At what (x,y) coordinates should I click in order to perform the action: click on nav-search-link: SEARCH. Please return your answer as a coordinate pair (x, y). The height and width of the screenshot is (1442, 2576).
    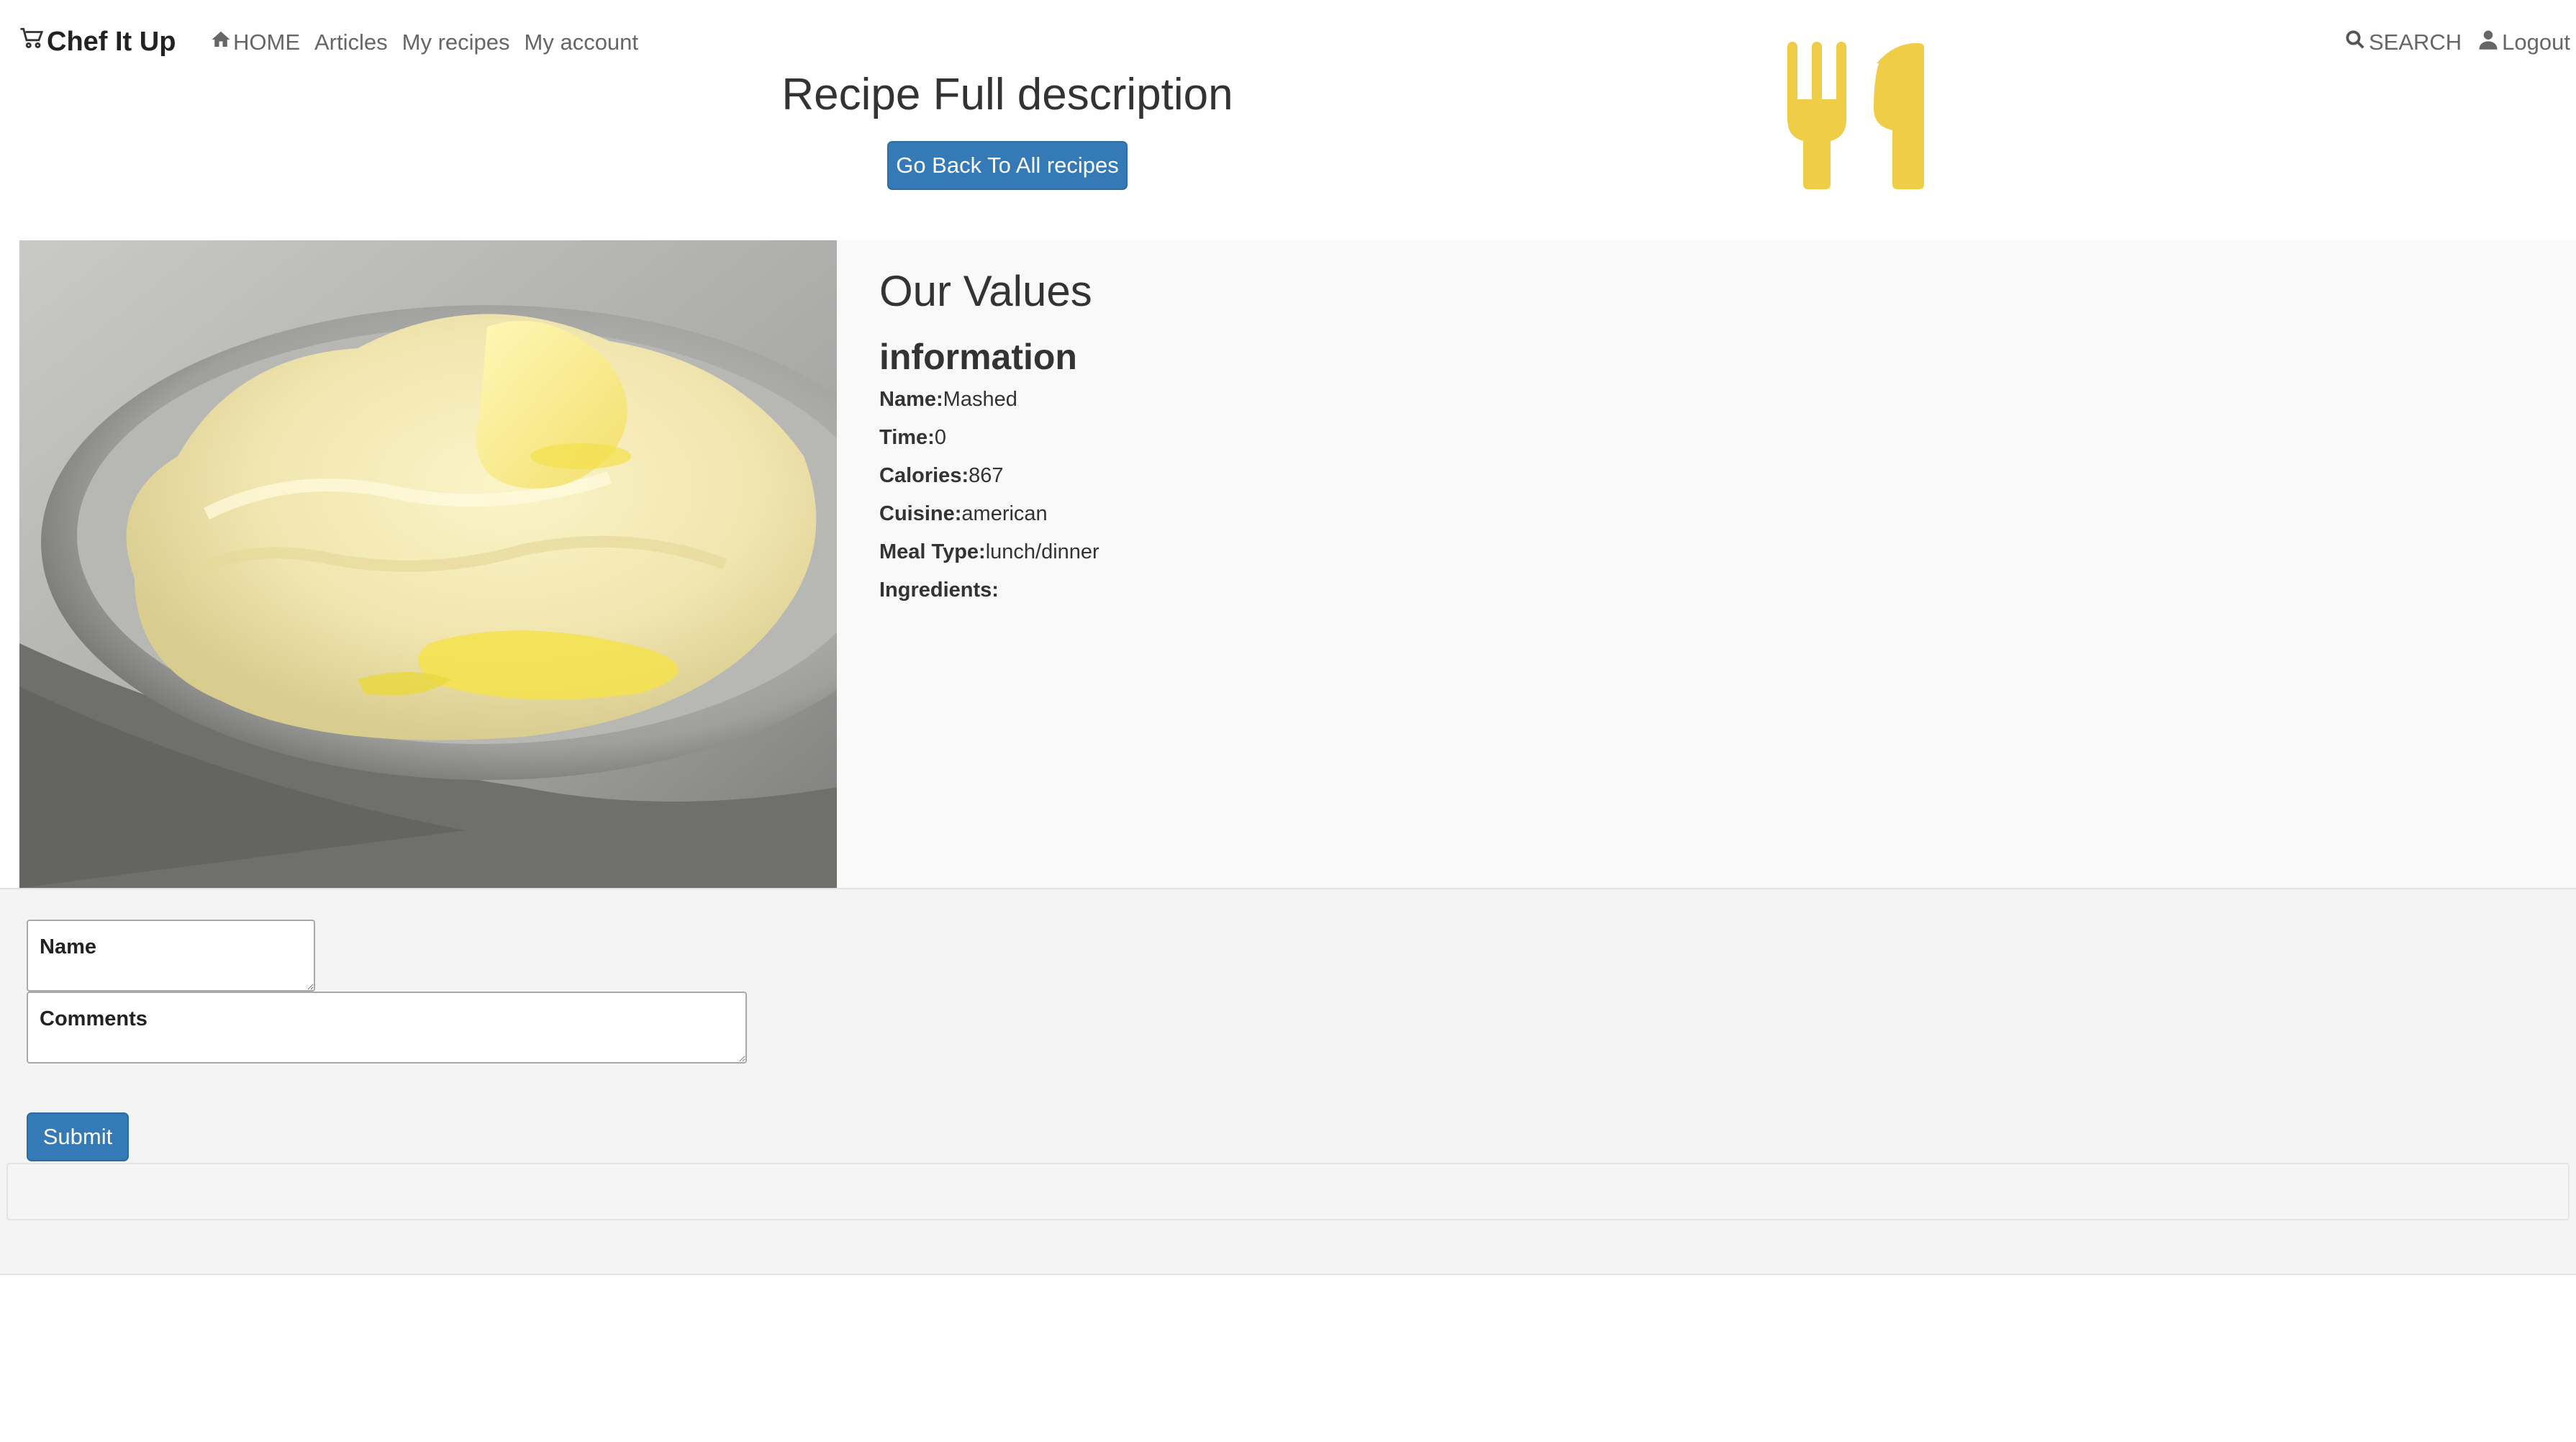
    Looking at the image, I should click on (2403, 42).